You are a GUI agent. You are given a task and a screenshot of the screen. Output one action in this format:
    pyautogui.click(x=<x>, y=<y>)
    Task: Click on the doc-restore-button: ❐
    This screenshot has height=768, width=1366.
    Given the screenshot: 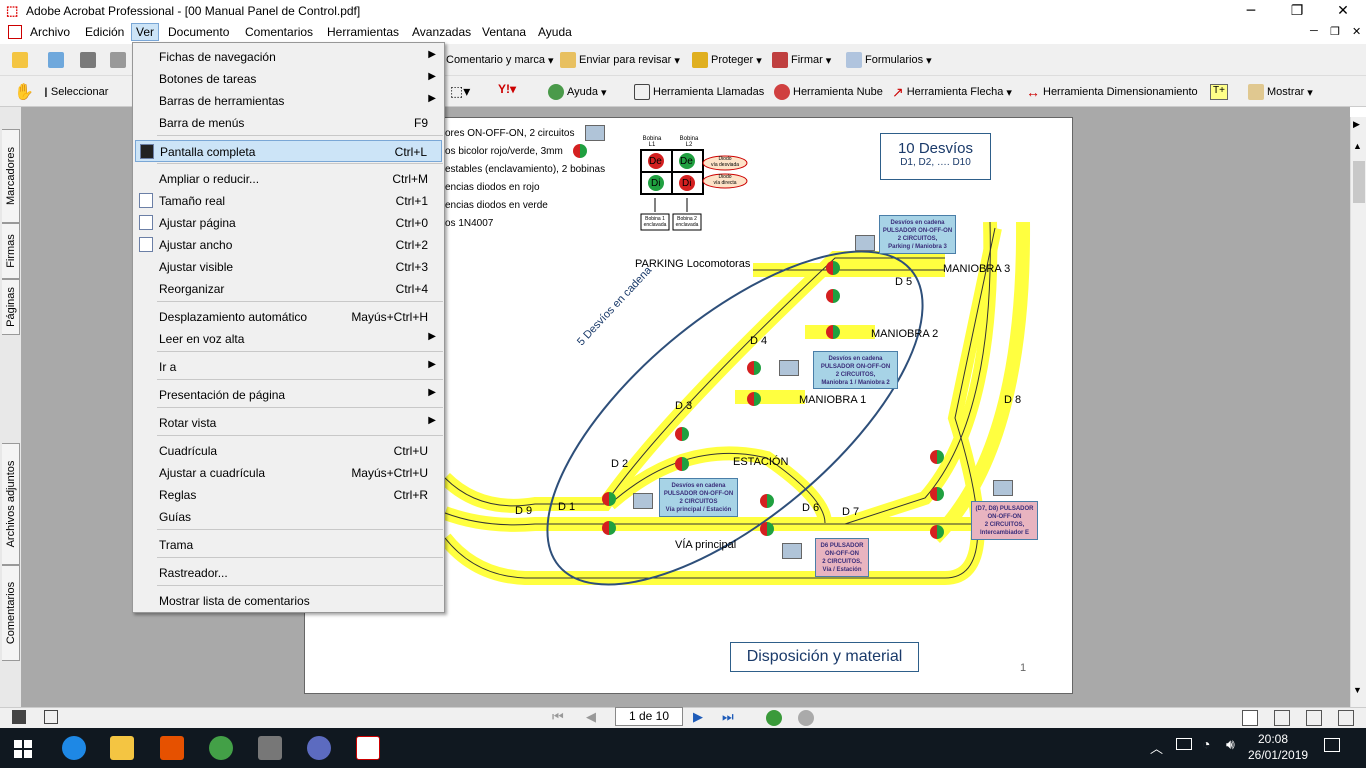 What is the action you would take?
    pyautogui.click(x=1335, y=31)
    